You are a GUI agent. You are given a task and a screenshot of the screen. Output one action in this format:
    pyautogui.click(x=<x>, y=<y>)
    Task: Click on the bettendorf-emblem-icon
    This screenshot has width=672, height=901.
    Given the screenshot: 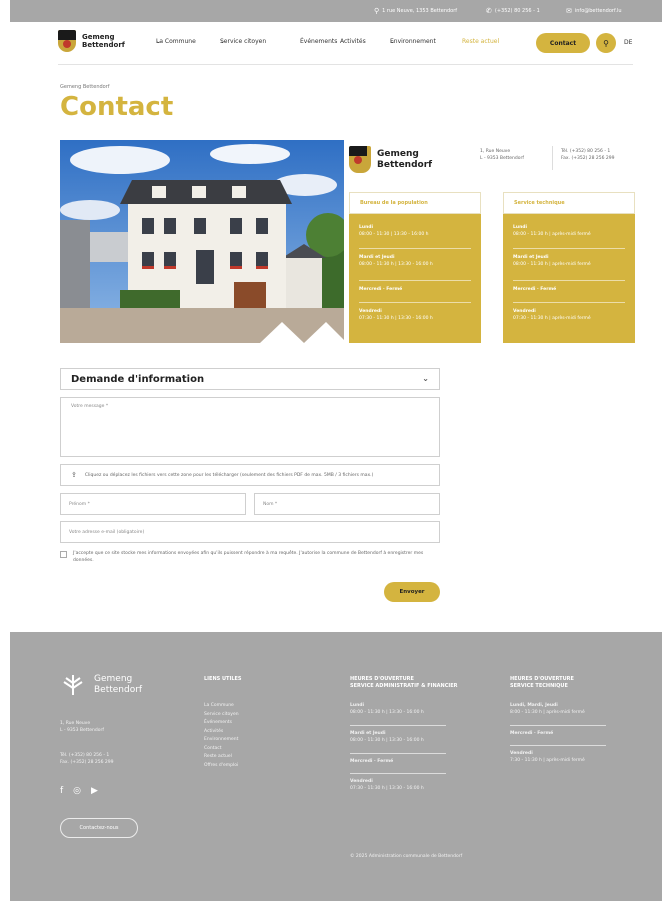 What is the action you would take?
    pyautogui.click(x=73, y=685)
    